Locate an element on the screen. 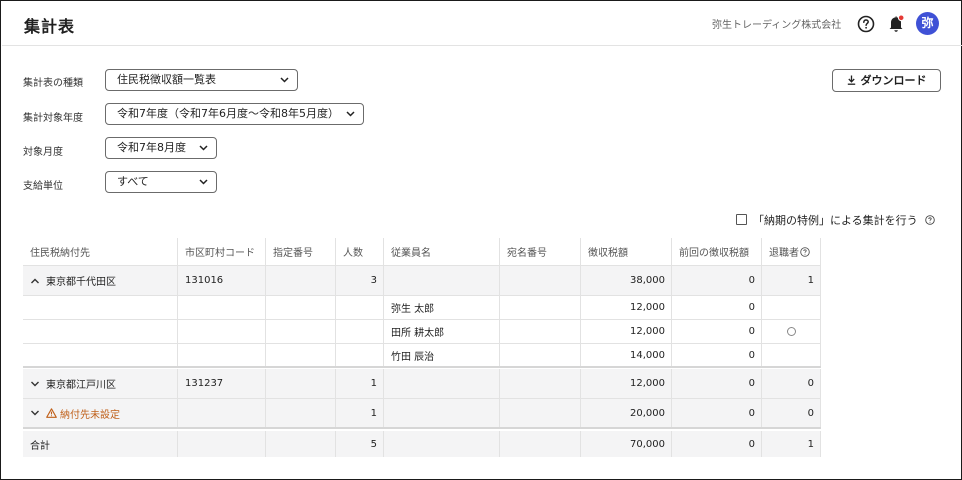  table-row: 納付先未設定 1 20,000 0 0 is located at coordinates (422, 414).